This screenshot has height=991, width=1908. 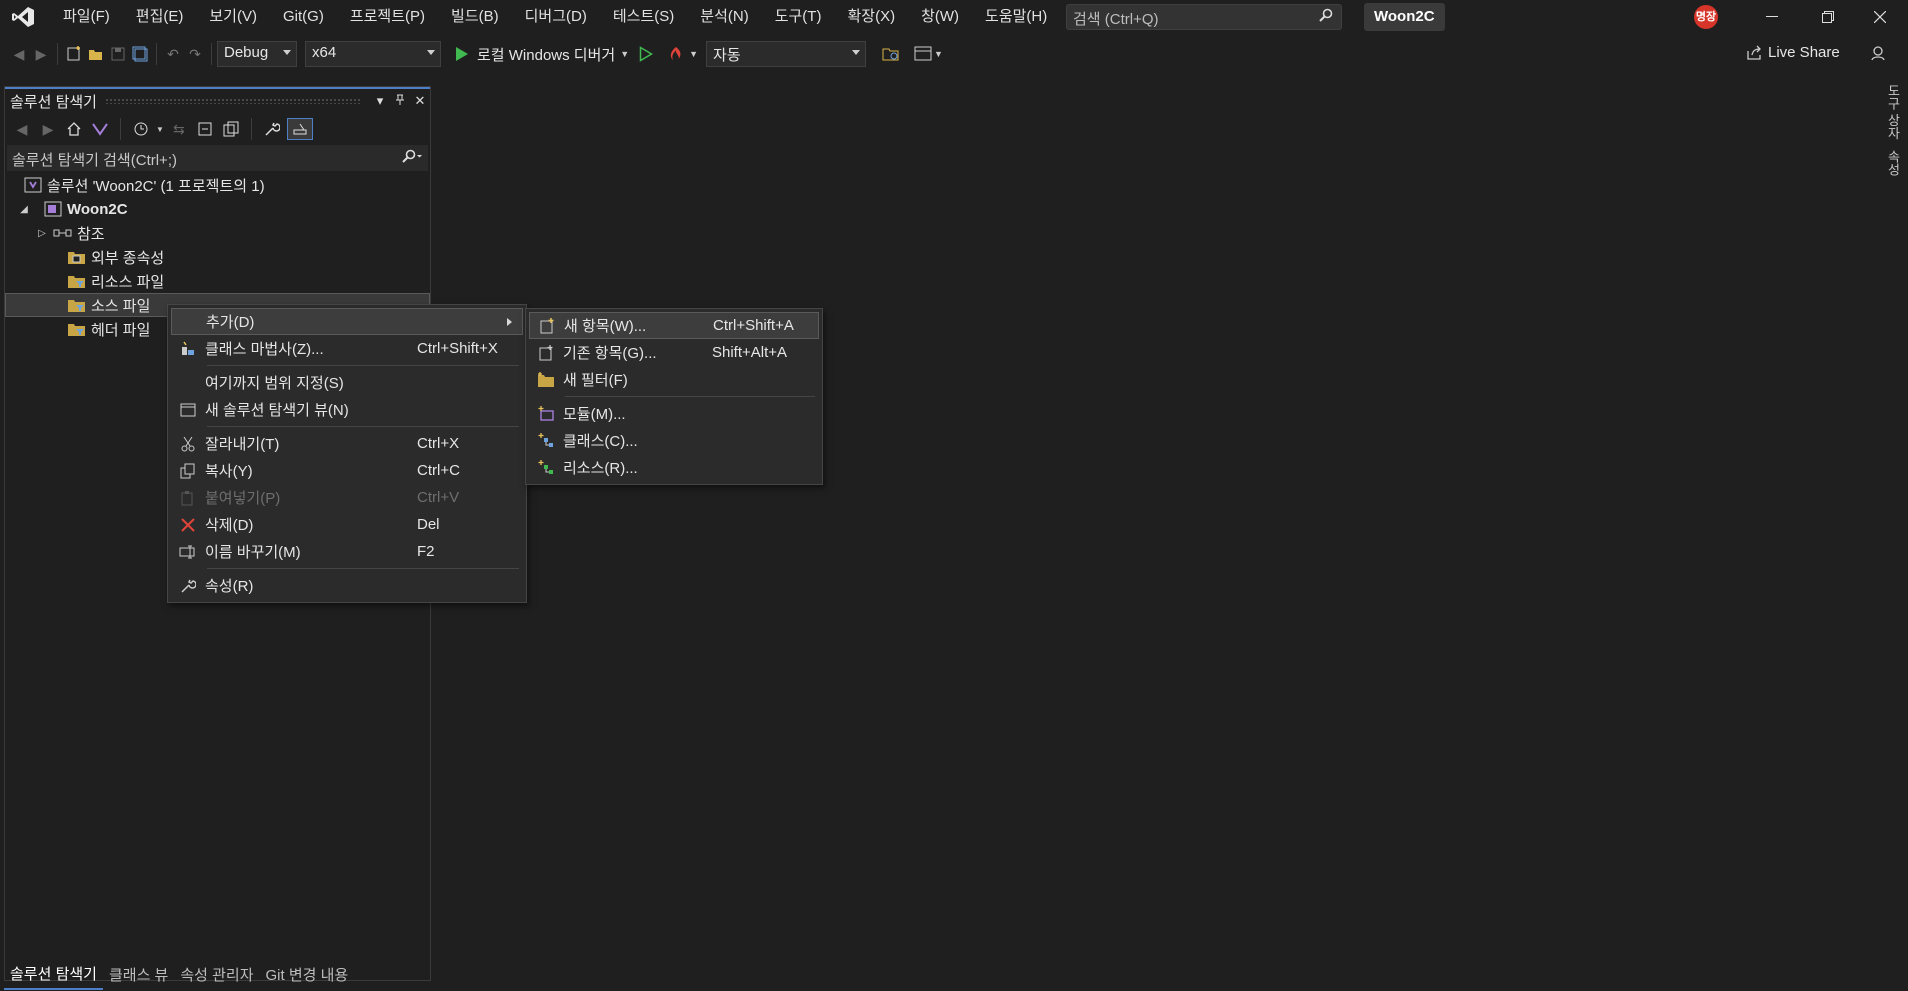 What do you see at coordinates (233, 101) in the screenshot?
I see `drag-grip` at bounding box center [233, 101].